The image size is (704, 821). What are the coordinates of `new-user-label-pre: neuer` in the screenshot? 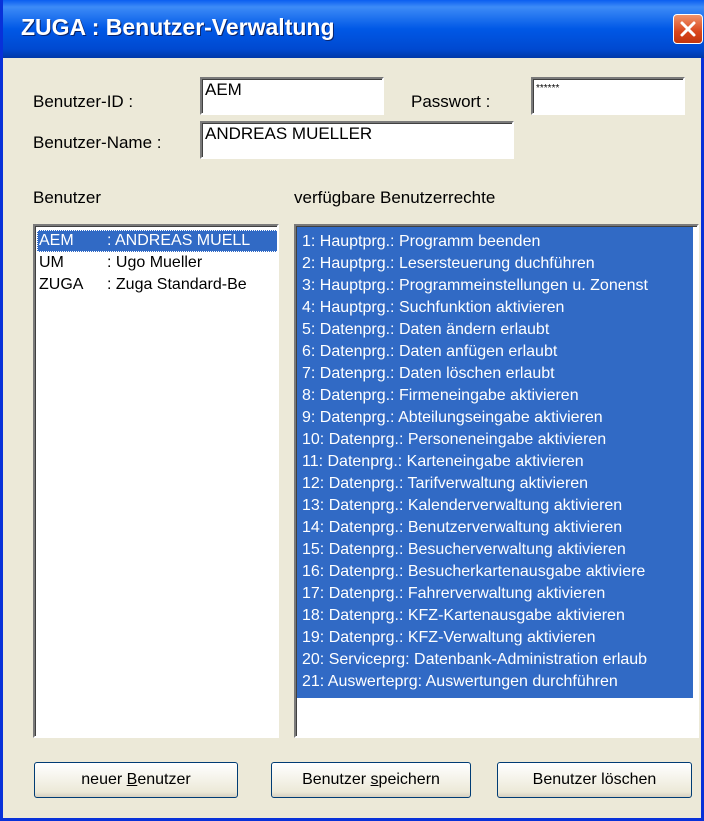 It's located at (104, 779).